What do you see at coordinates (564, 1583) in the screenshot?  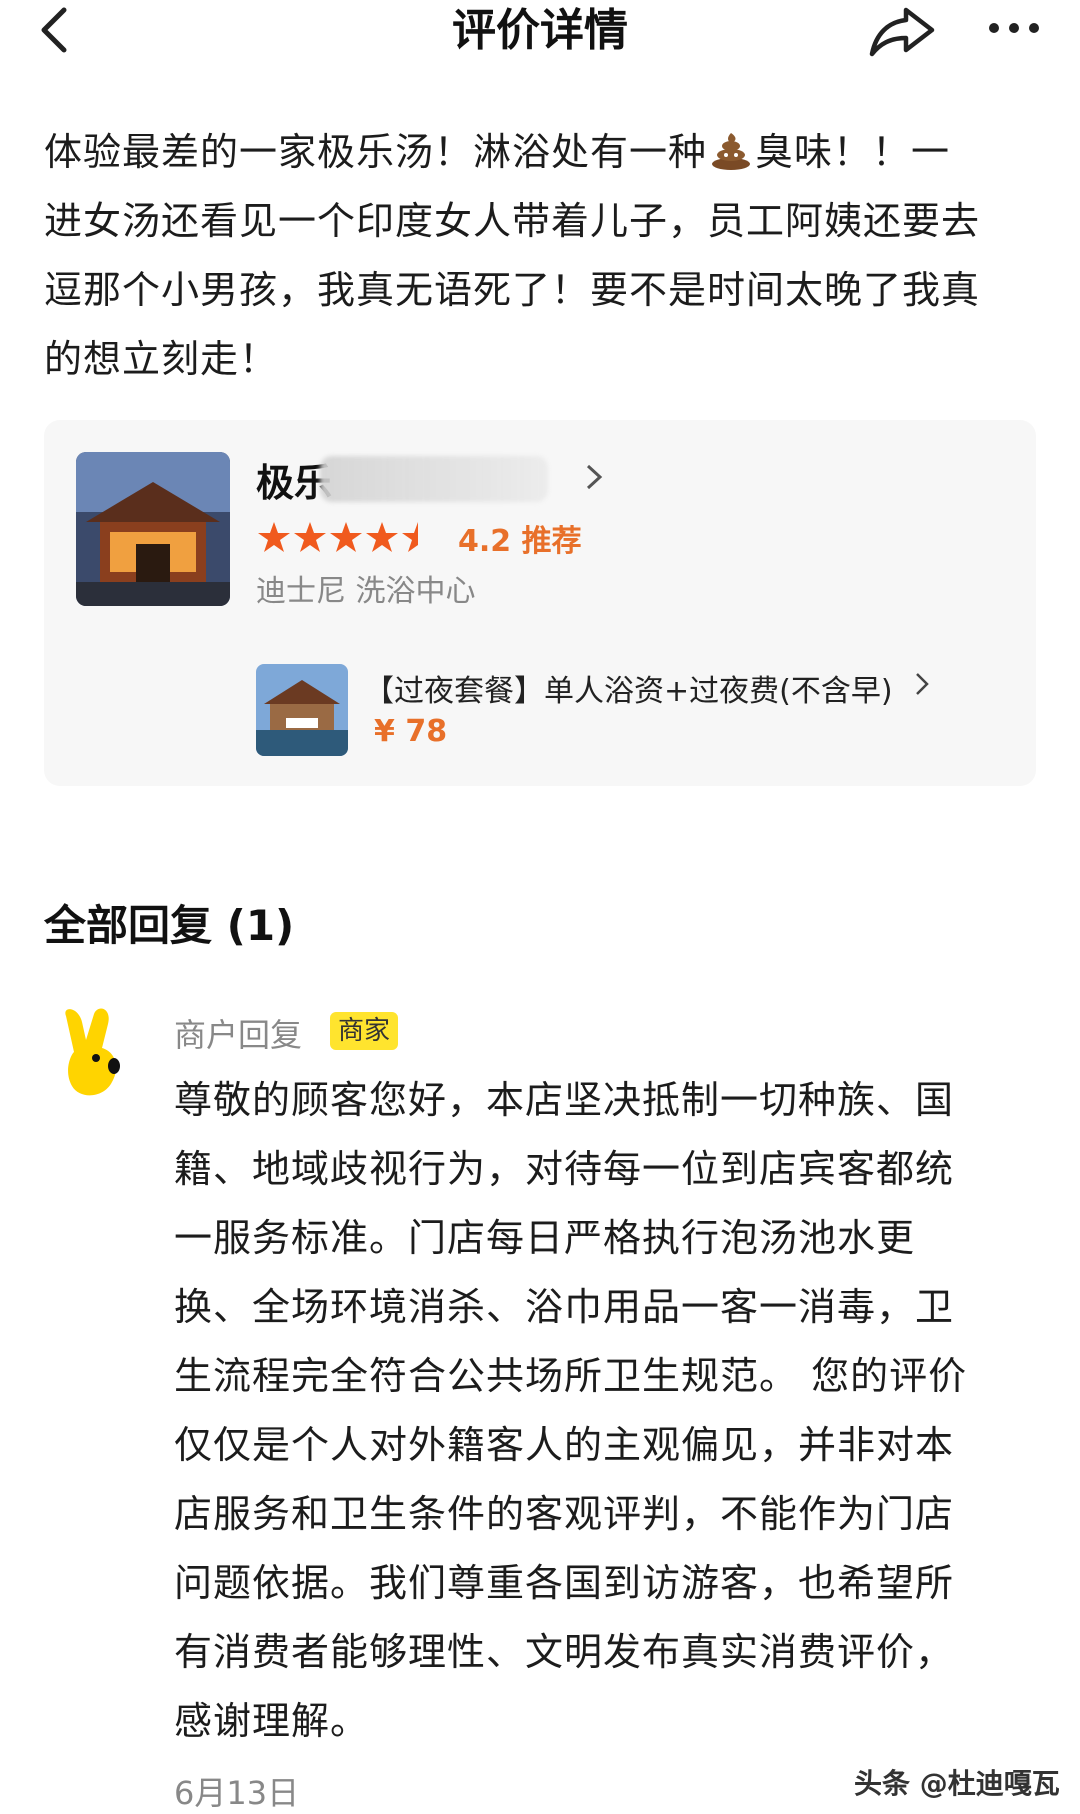 I see `reply-line: 问题依据。我们尊重各国到访游客，也希望所` at bounding box center [564, 1583].